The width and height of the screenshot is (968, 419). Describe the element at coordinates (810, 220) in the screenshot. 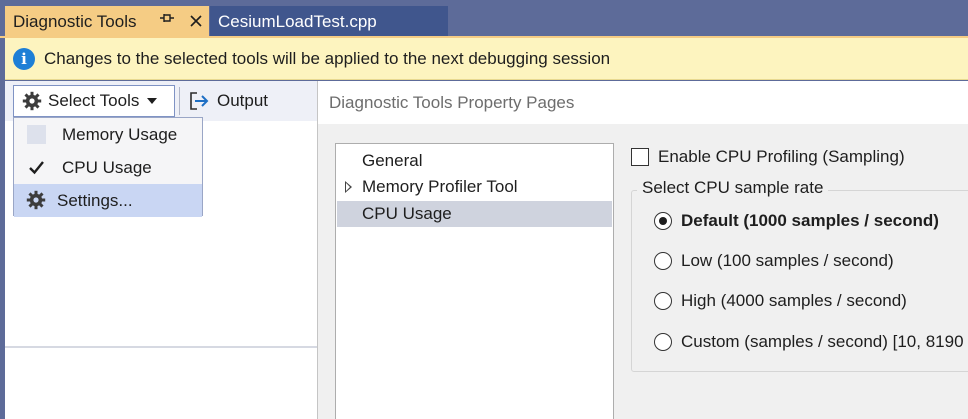

I see `radio-label: Default (1000 samples / second)` at that location.